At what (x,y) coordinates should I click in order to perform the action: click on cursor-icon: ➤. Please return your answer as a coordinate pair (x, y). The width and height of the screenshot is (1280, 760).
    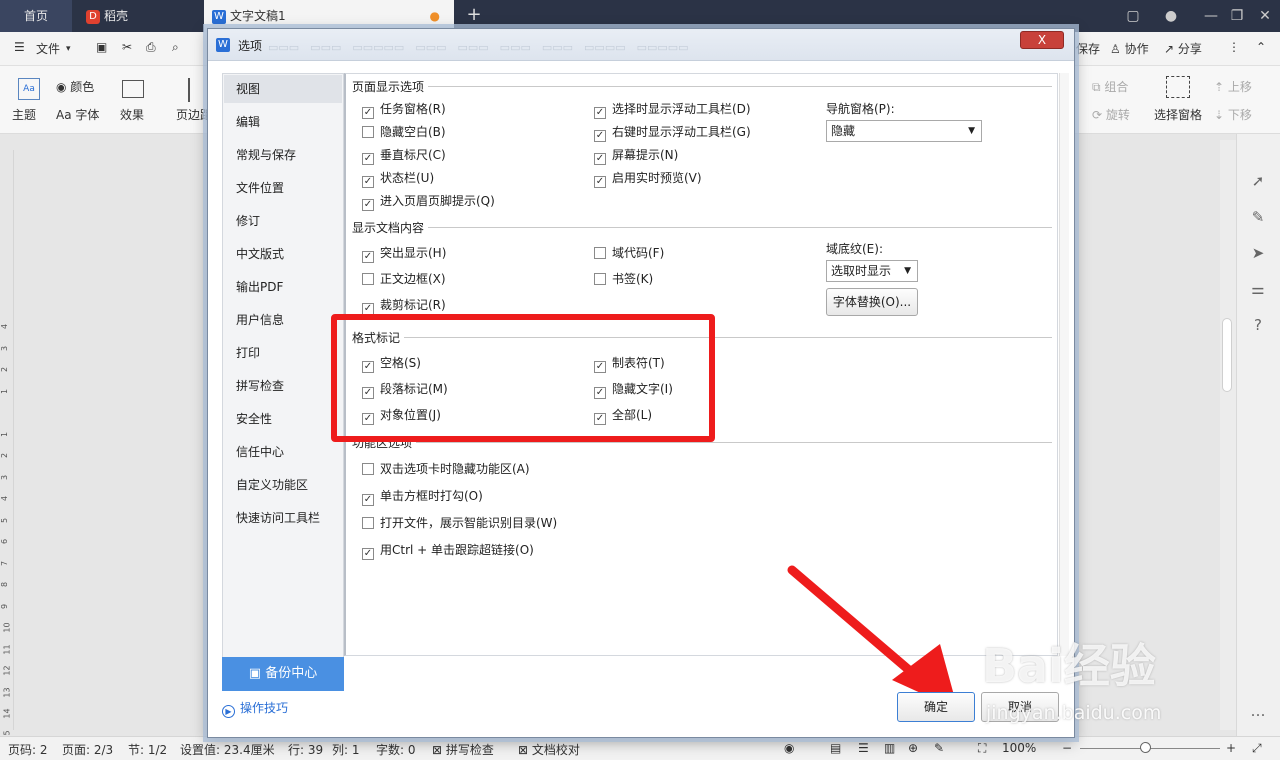
    Looking at the image, I should click on (1258, 254).